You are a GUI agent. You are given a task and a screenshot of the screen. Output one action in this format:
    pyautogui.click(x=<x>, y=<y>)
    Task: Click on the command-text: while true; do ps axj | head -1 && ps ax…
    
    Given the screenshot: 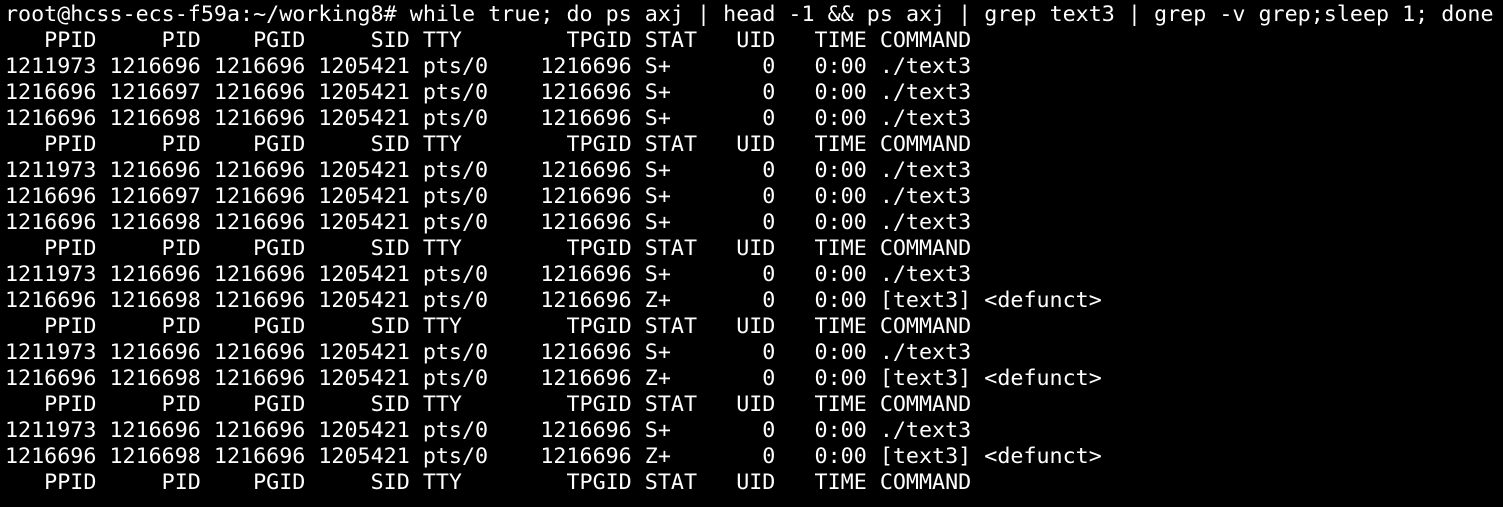 What is the action you would take?
    pyautogui.click(x=951, y=14)
    